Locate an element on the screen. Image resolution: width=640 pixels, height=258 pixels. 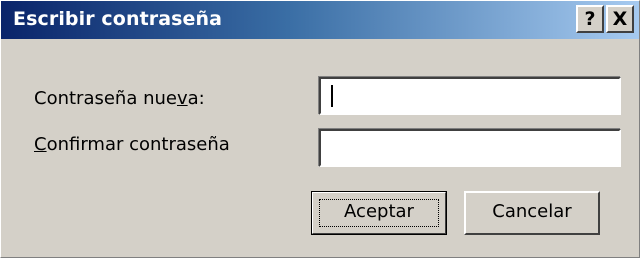
new-password-label-text: Contraseña nue is located at coordinates (105, 98).